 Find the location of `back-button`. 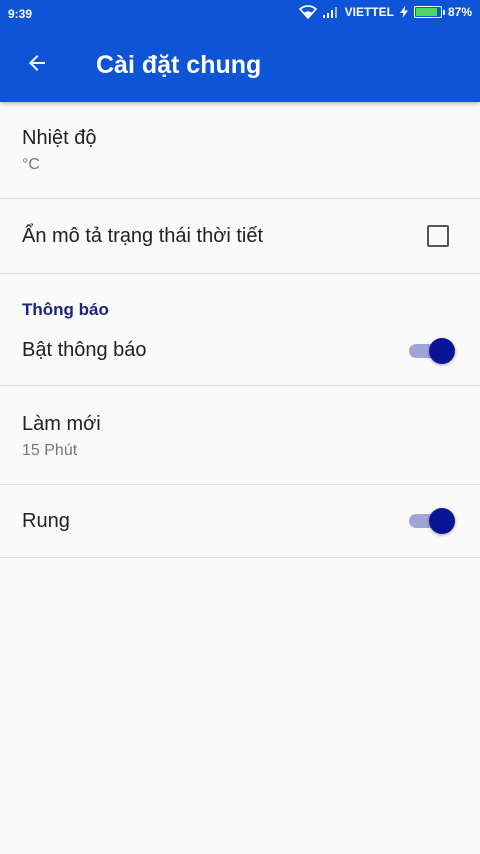

back-button is located at coordinates (37, 65).